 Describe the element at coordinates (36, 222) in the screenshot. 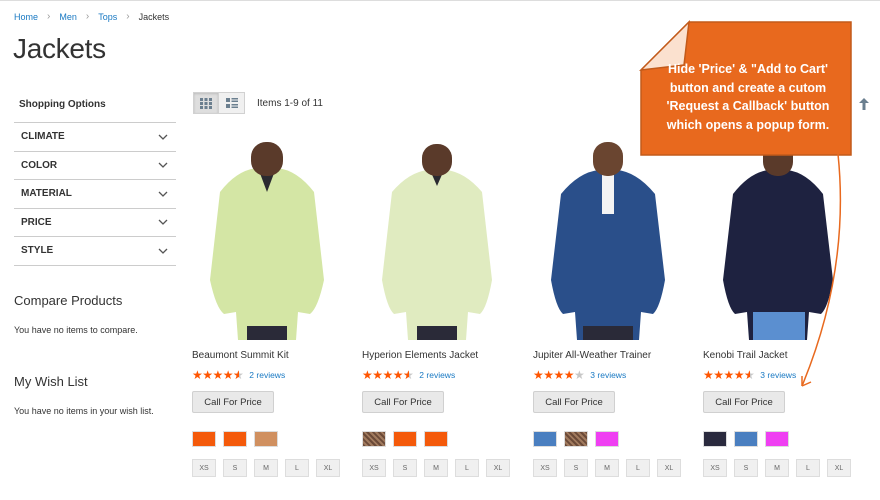

I see `filter-label: PRICE` at that location.